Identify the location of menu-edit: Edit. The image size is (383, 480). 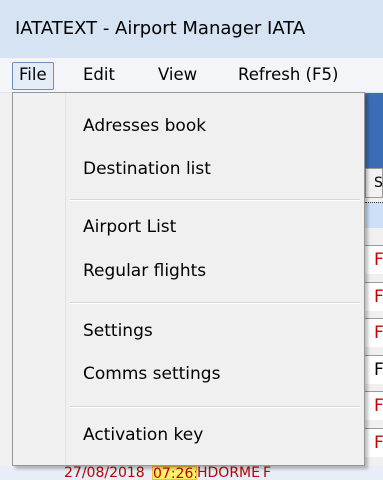
(99, 75).